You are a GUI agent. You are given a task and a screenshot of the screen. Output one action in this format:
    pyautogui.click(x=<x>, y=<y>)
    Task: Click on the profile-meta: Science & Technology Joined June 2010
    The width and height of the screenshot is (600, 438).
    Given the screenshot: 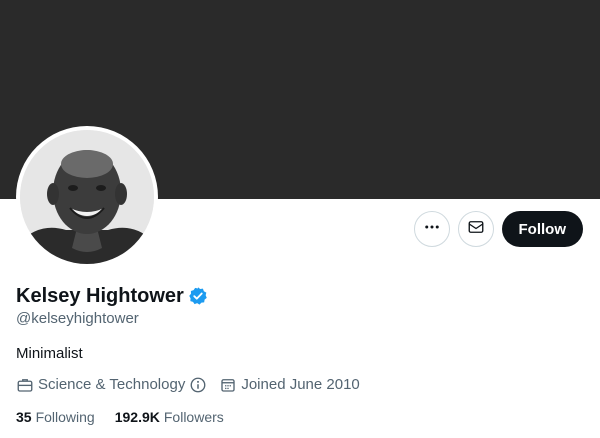 What is the action you would take?
    pyautogui.click(x=188, y=385)
    